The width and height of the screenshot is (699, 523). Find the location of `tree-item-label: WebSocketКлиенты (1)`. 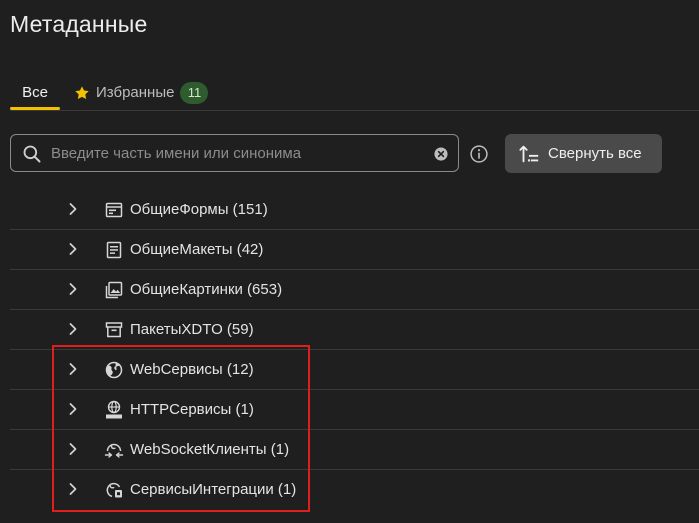

tree-item-label: WebSocketКлиенты (1) is located at coordinates (210, 449).